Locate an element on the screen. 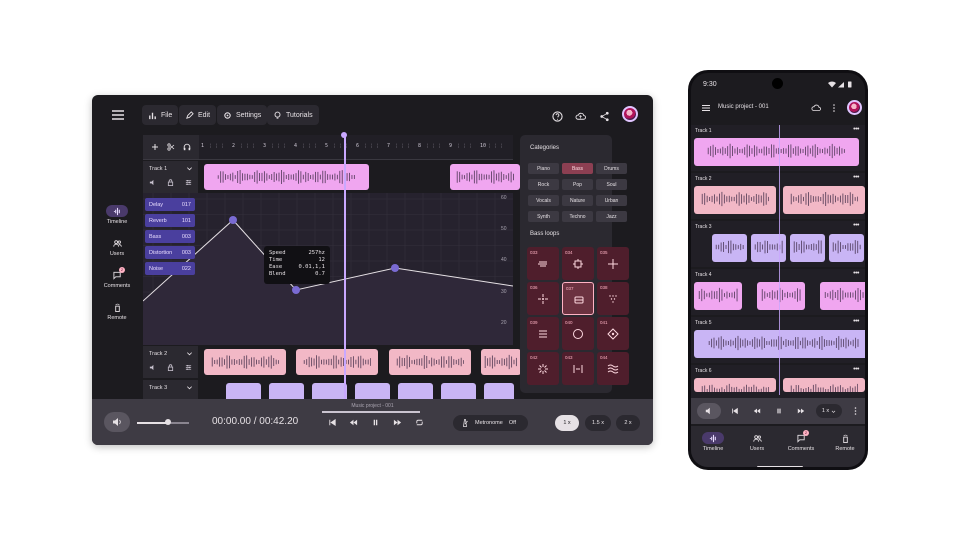 The image size is (960, 540). effect-chip-reverb: Reverb 101 is located at coordinates (170, 220).